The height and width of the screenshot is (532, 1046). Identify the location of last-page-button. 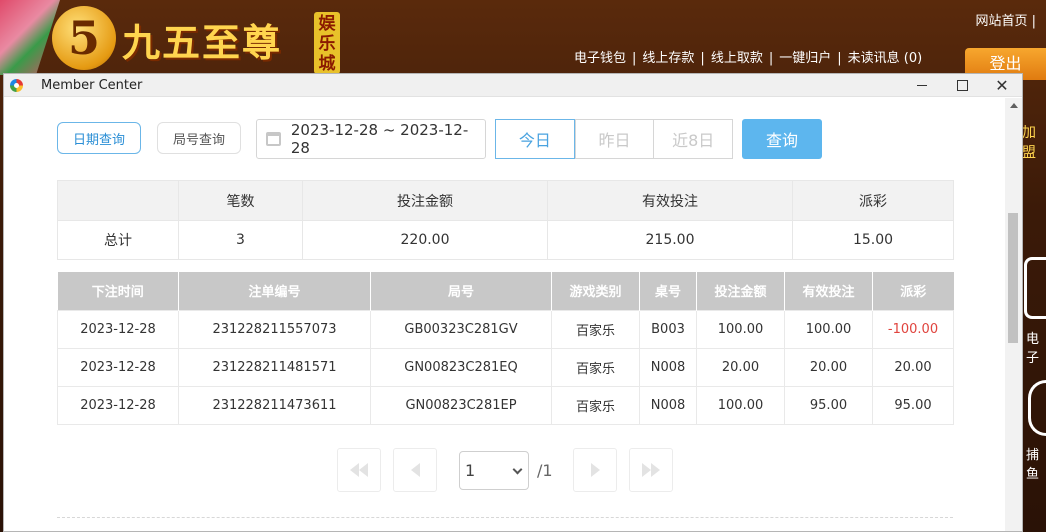
(651, 470).